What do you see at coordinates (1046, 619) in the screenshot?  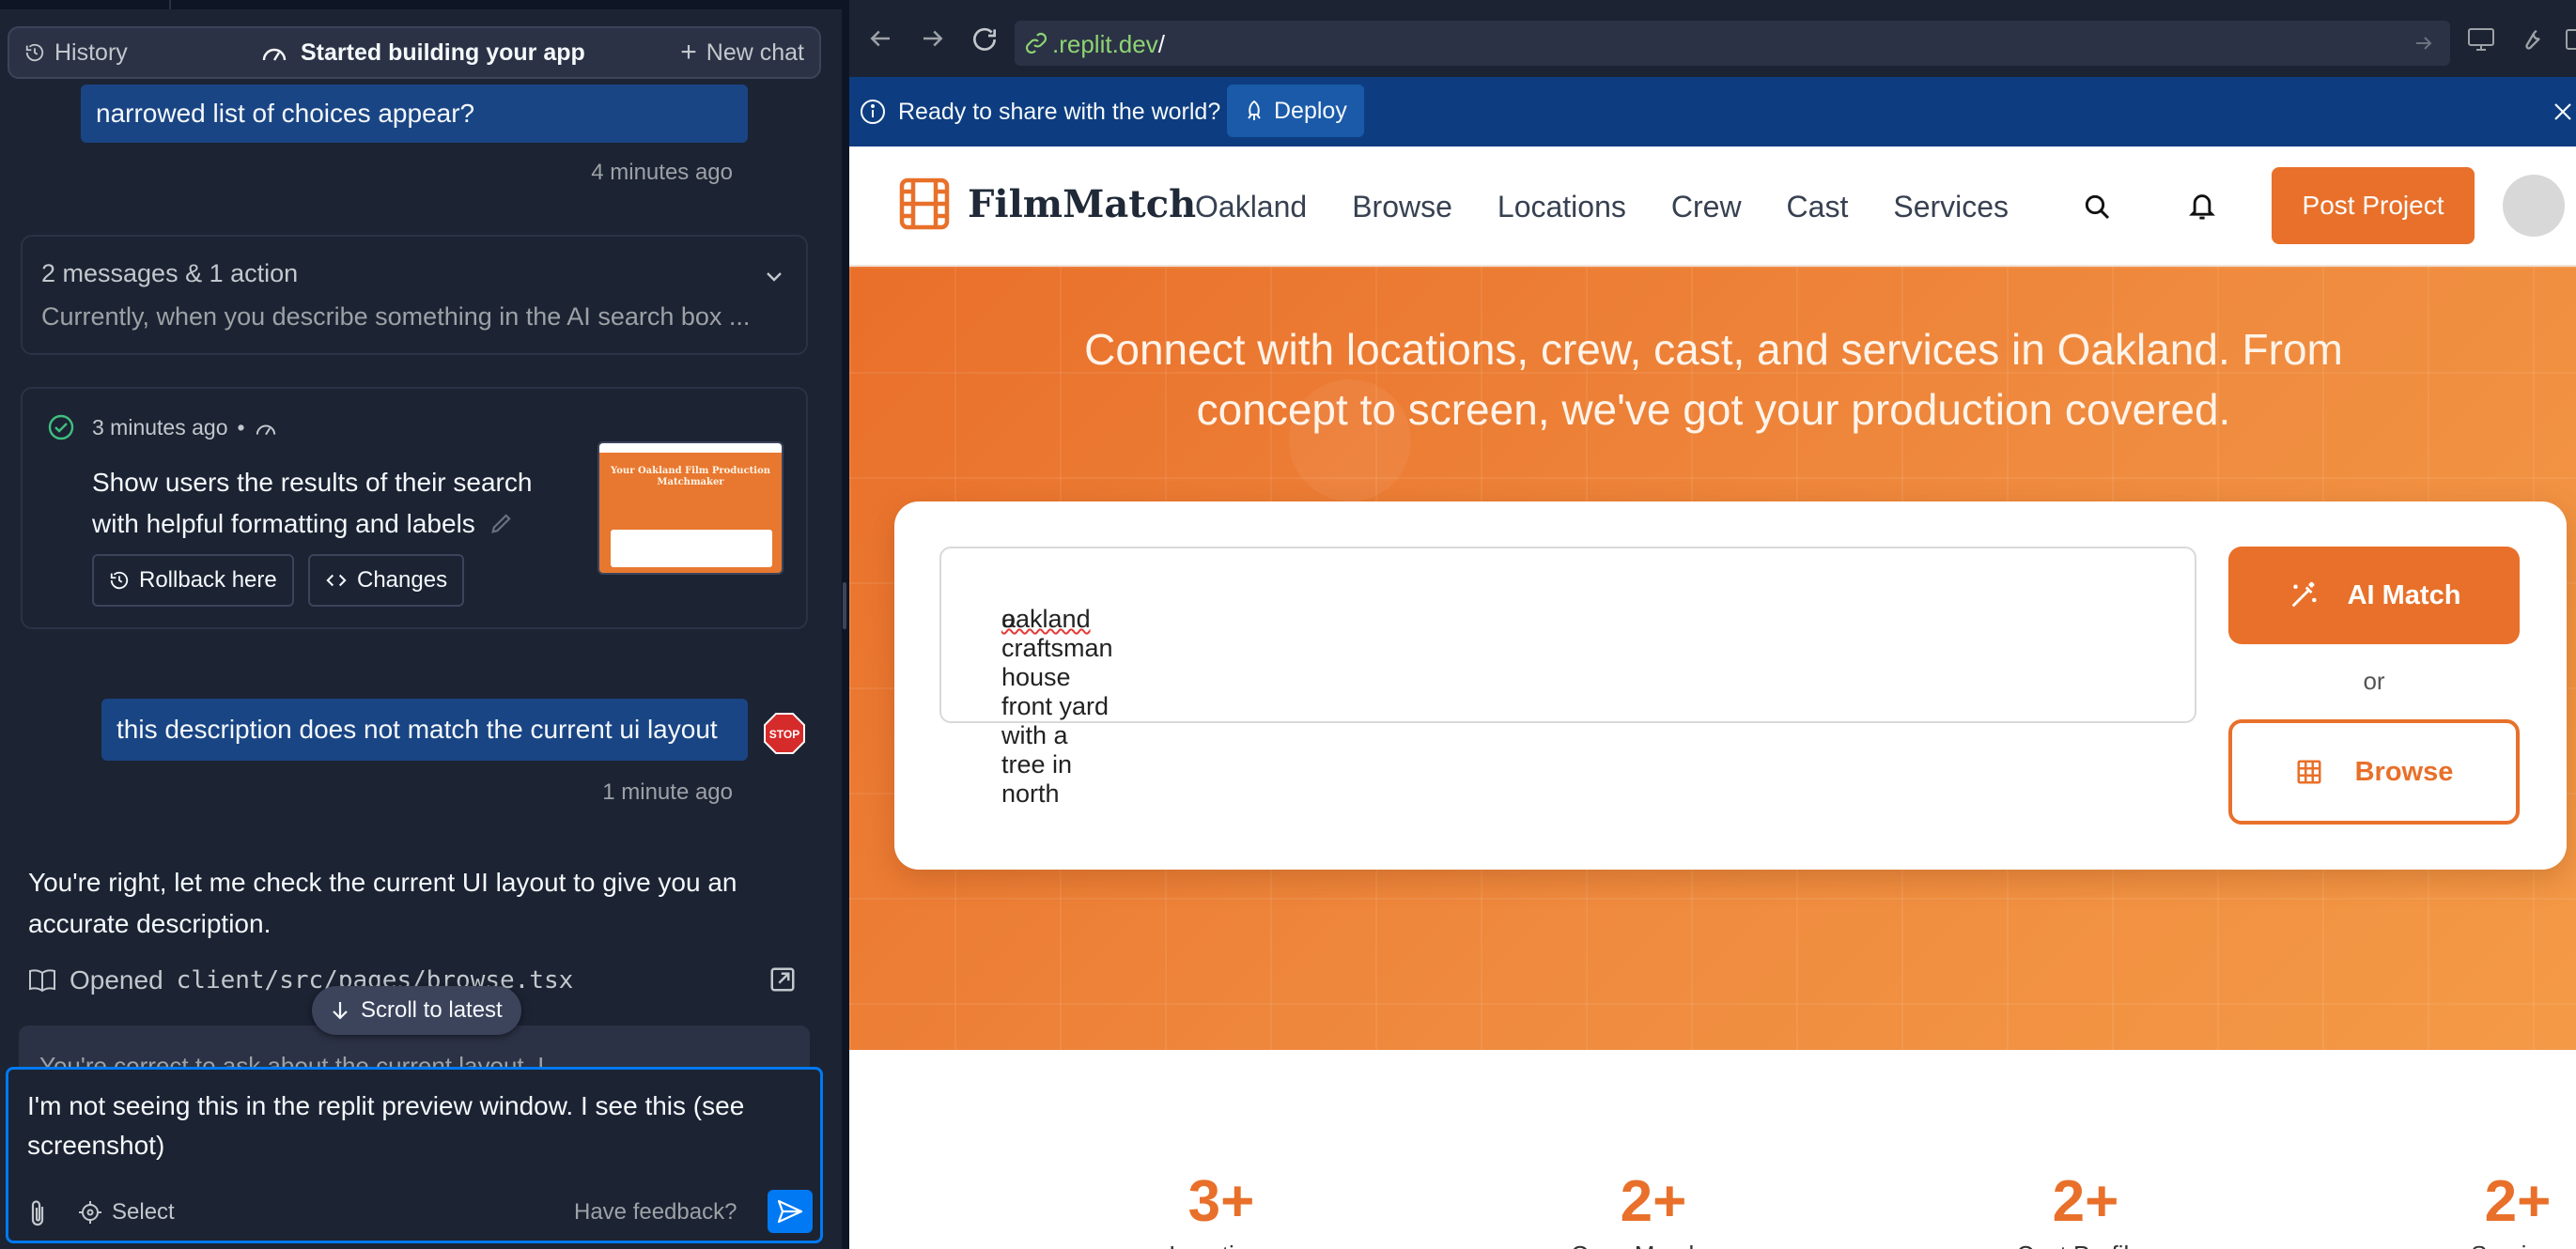 I see `search-text-misspelled: oakland` at bounding box center [1046, 619].